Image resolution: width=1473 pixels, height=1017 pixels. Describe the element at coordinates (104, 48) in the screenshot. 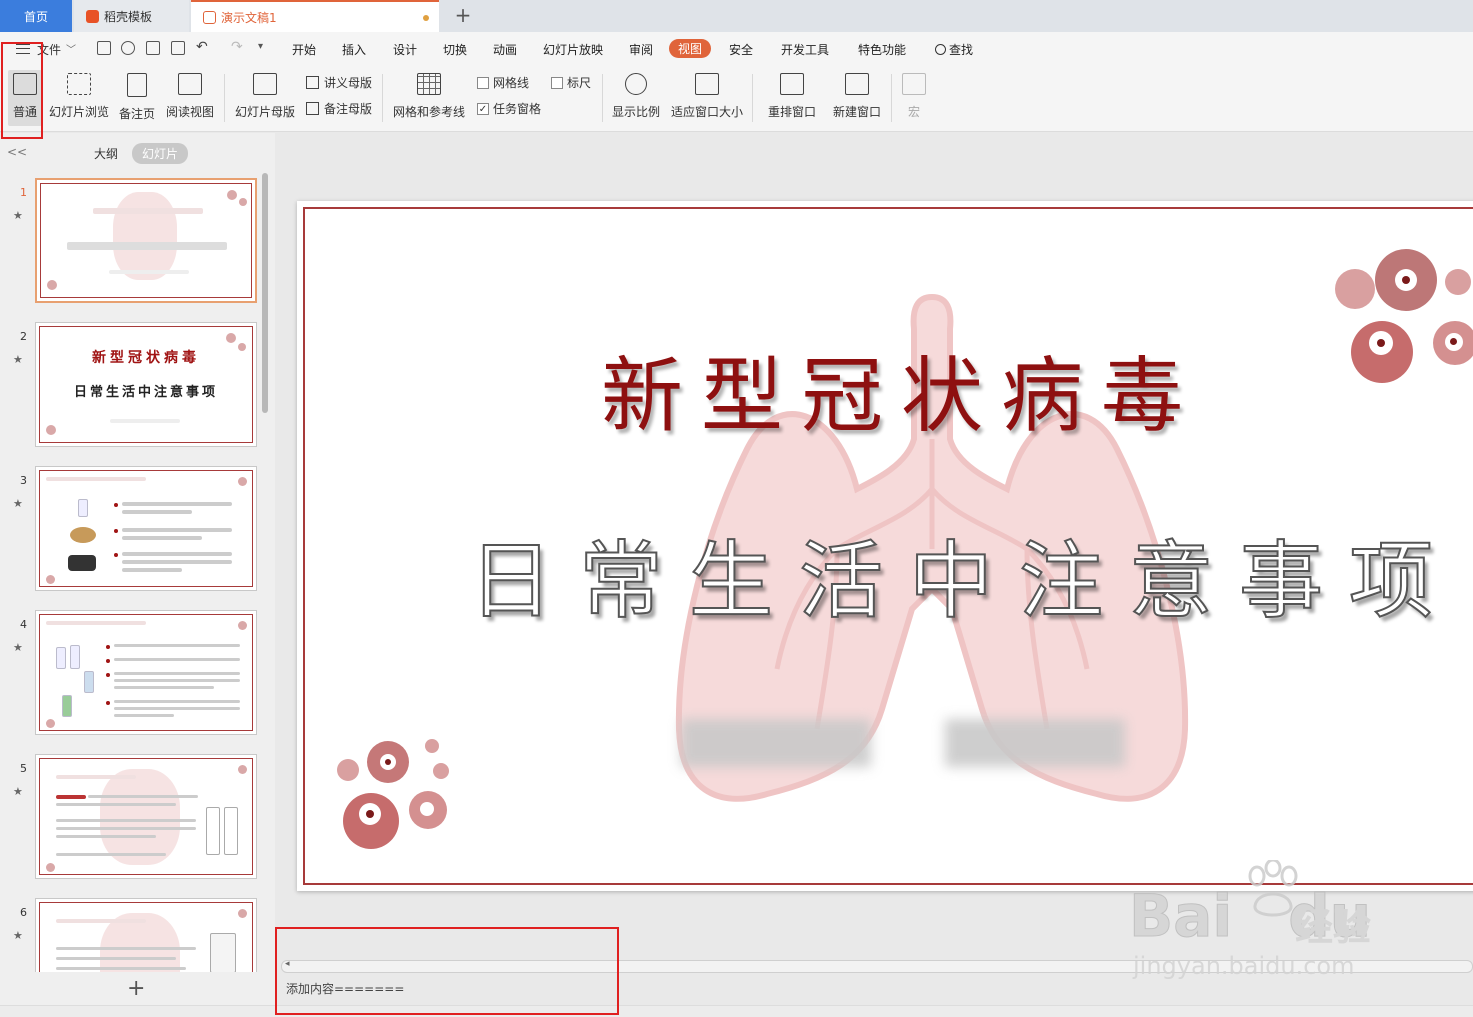

I see `save-icon` at that location.